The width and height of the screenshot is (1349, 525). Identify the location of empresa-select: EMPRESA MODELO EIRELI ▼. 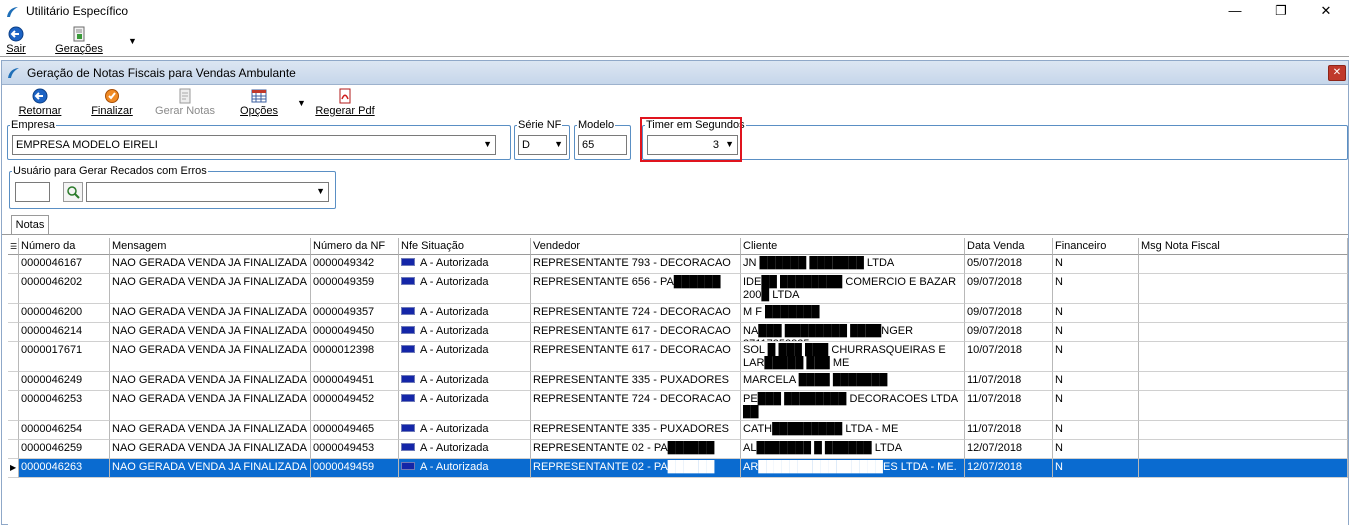
(254, 145).